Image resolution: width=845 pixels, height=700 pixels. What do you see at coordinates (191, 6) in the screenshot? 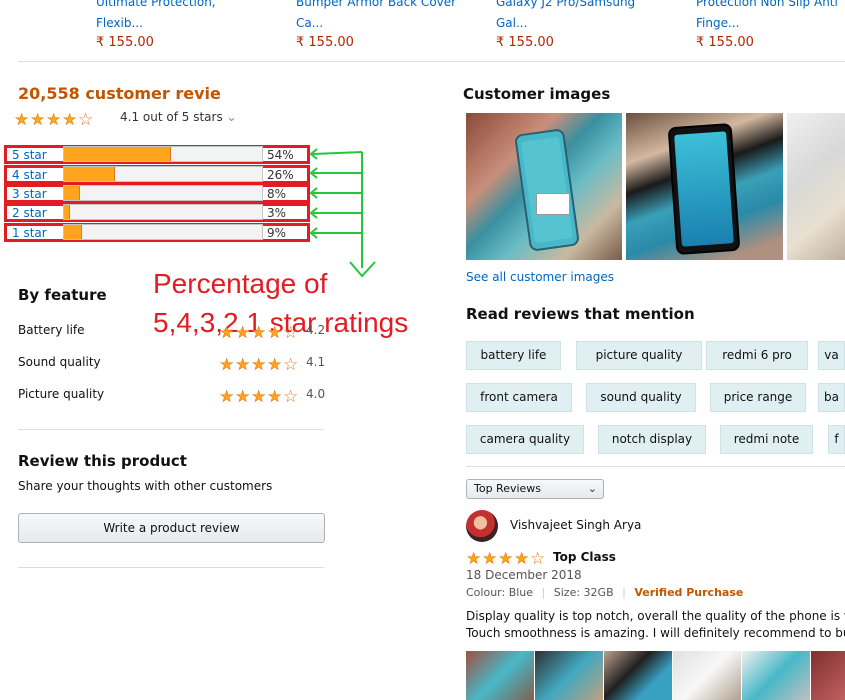
I see `product-title-line1: Ultimate Protection,` at bounding box center [191, 6].